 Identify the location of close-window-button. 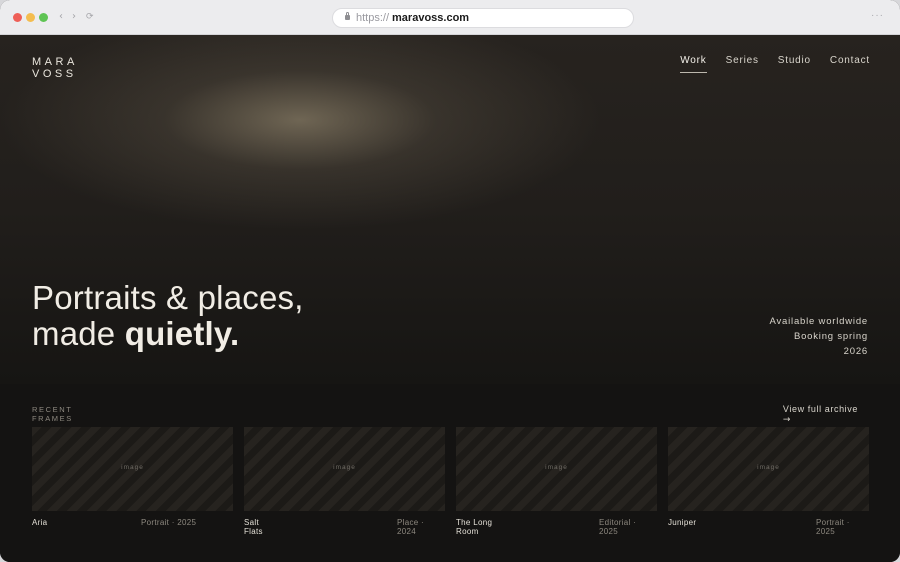
(17, 17).